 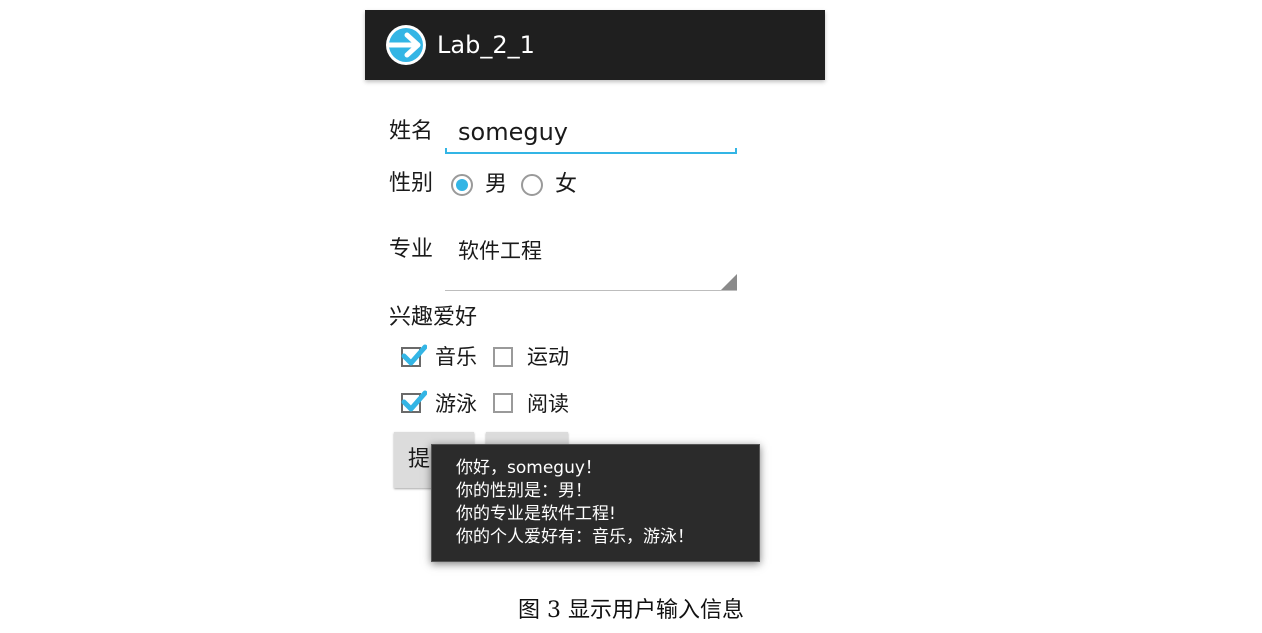 What do you see at coordinates (566, 185) in the screenshot?
I see `gender-radio-female-label: 女` at bounding box center [566, 185].